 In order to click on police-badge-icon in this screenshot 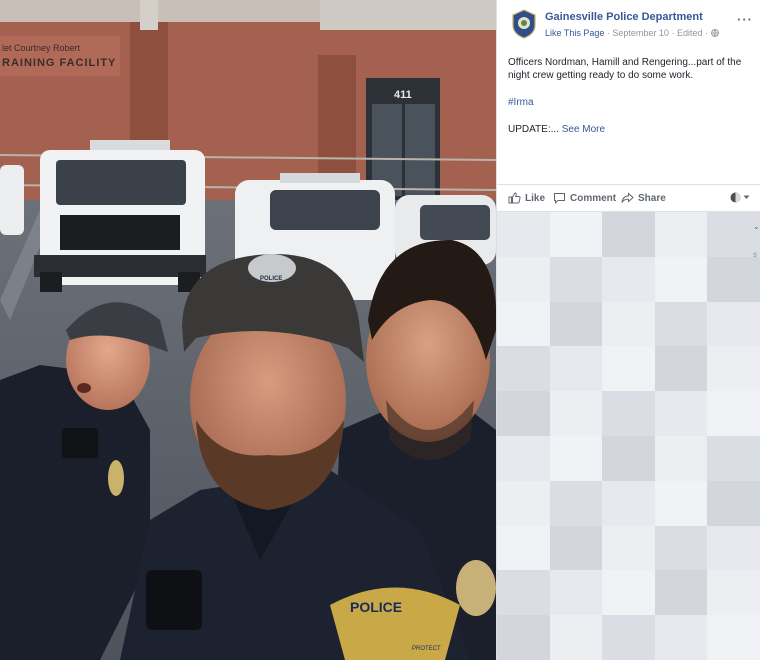, I will do `click(524, 24)`.